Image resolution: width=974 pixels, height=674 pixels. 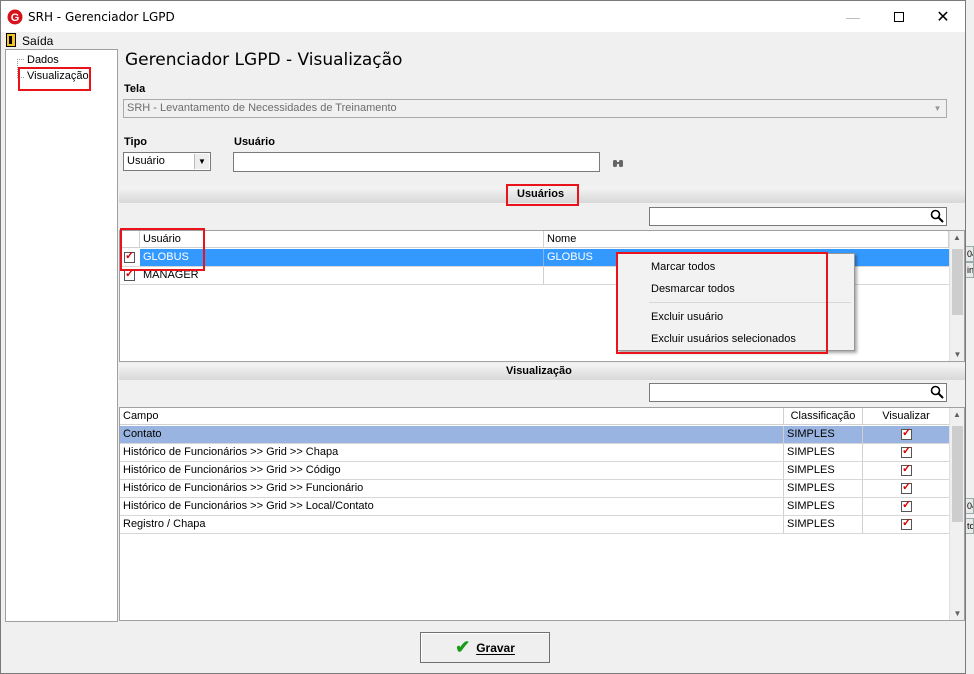 I want to click on maximize-icon, so click(x=899, y=16).